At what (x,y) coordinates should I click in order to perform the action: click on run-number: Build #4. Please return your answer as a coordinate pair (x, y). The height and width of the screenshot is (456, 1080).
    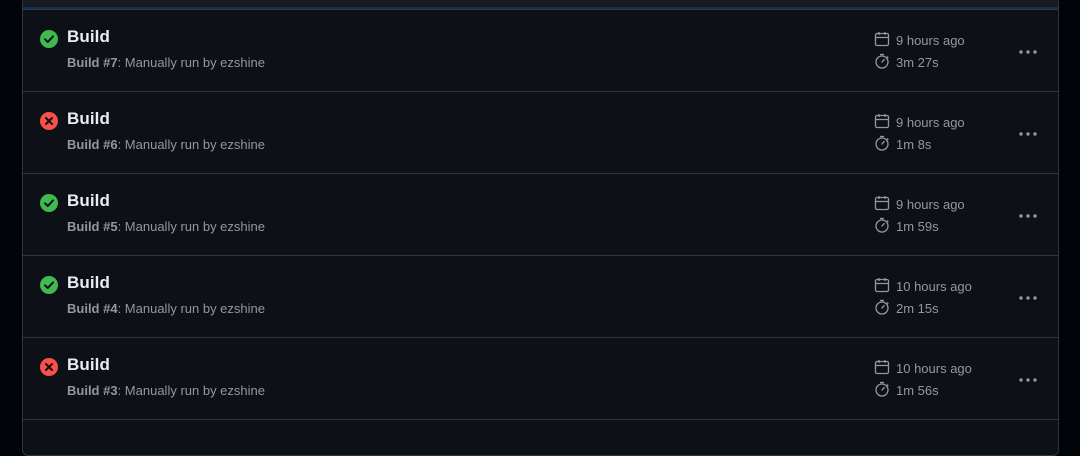
    Looking at the image, I should click on (92, 308).